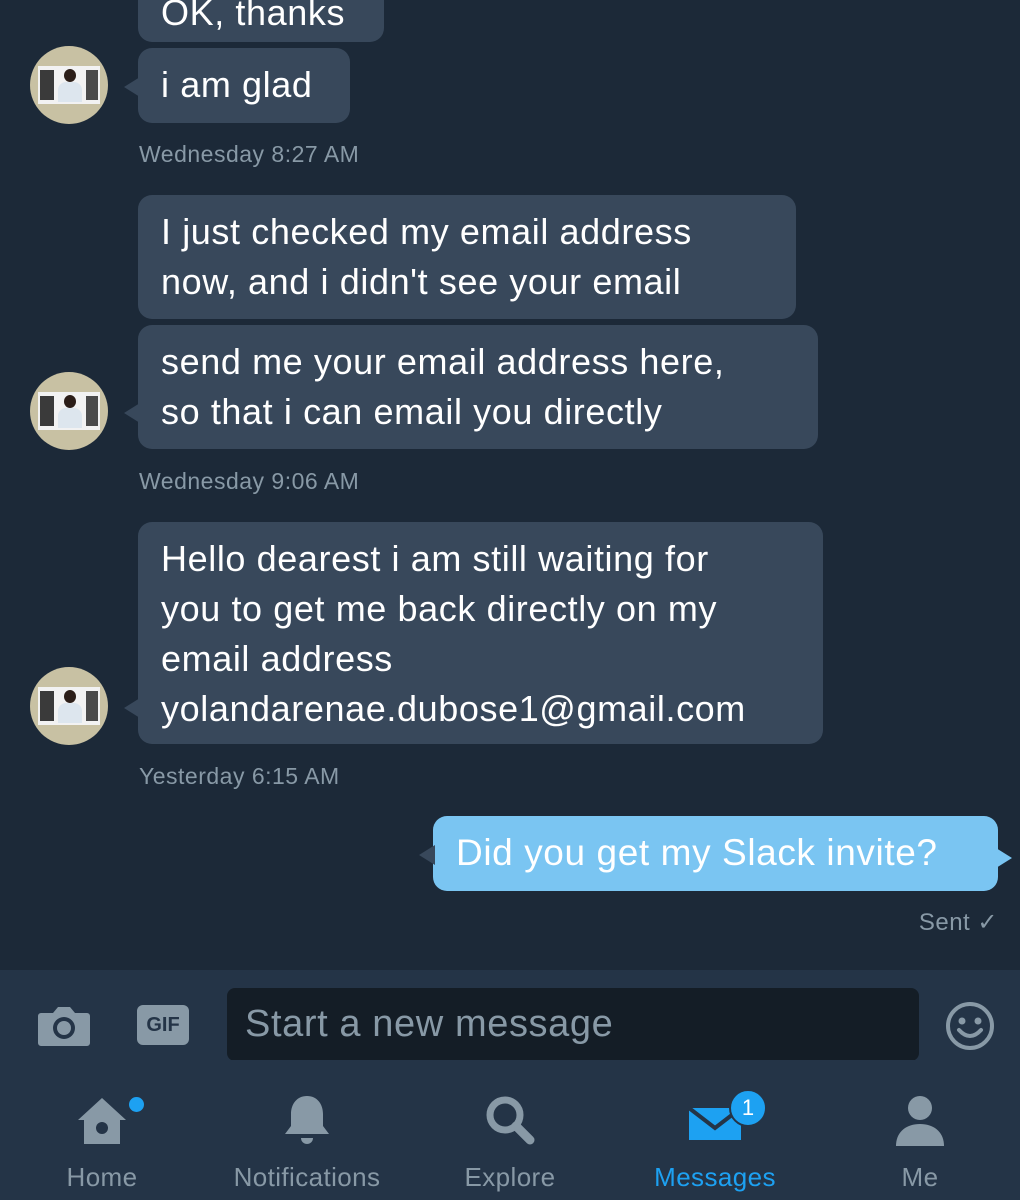 This screenshot has width=1020, height=1200. What do you see at coordinates (64, 1026) in the screenshot?
I see `camera-icon` at bounding box center [64, 1026].